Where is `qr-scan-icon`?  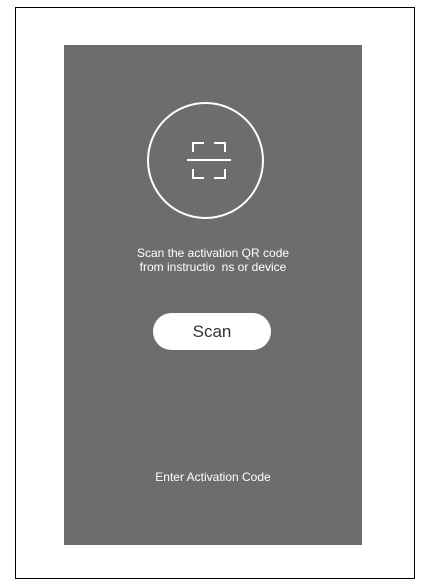
qr-scan-icon is located at coordinates (205, 160).